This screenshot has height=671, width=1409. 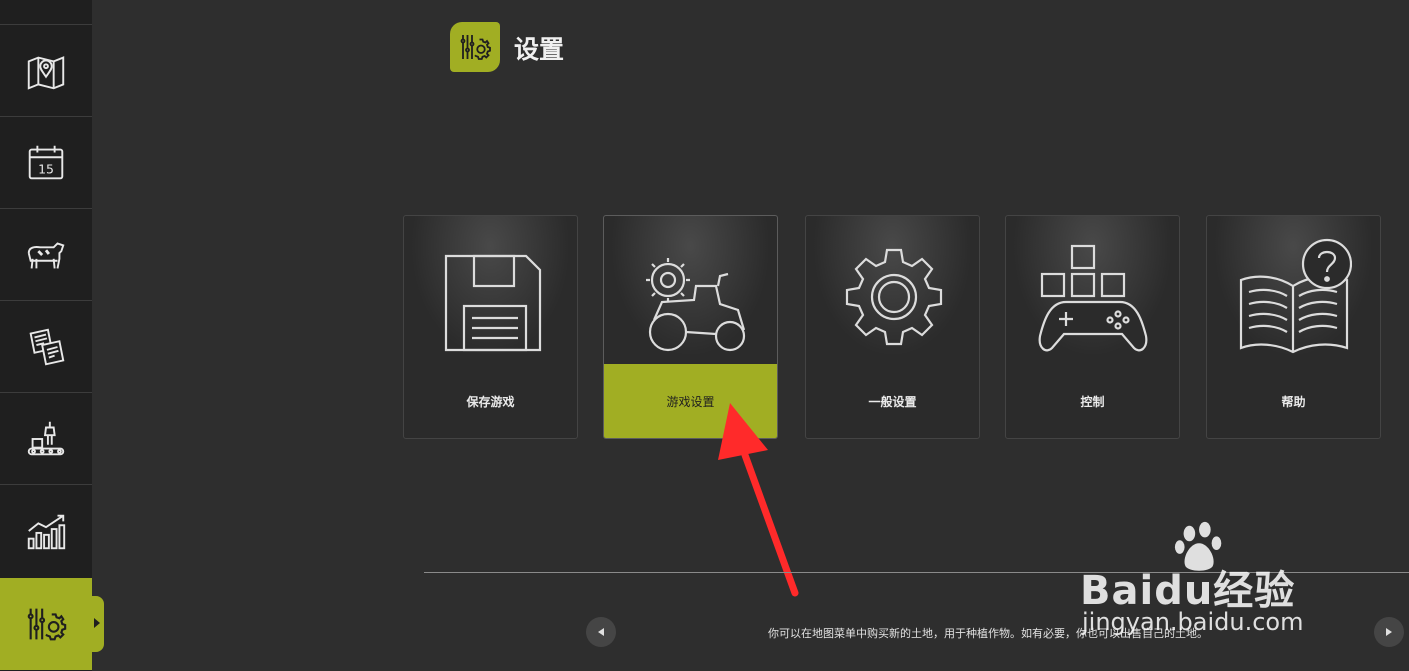 I want to click on next-tip-button, so click(x=1389, y=632).